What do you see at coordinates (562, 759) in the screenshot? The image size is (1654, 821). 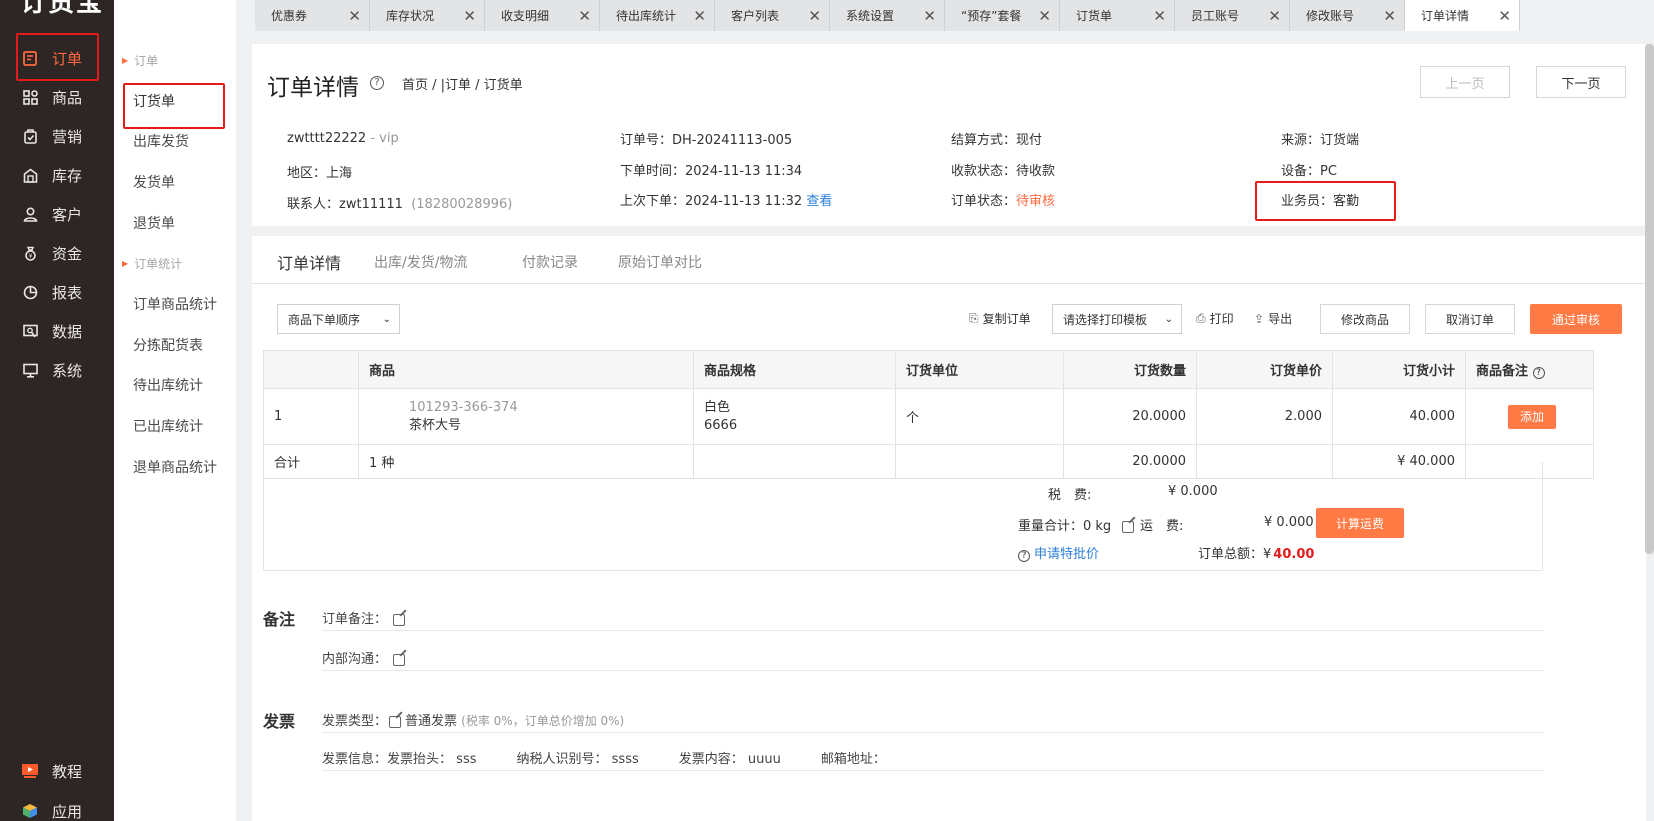 I see `tax-number-label: 纳税人识别号：` at bounding box center [562, 759].